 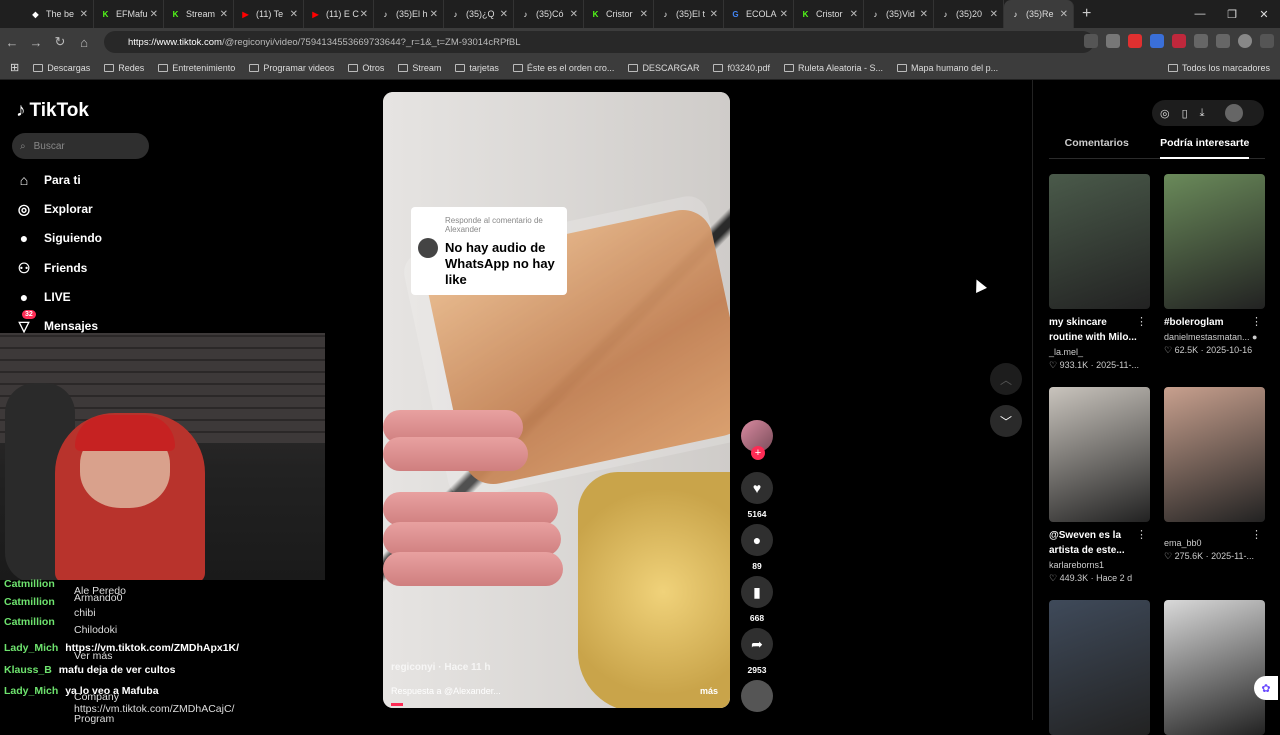 What do you see at coordinates (757, 651) in the screenshot?
I see `share-button: ➦ 2953` at bounding box center [757, 651].